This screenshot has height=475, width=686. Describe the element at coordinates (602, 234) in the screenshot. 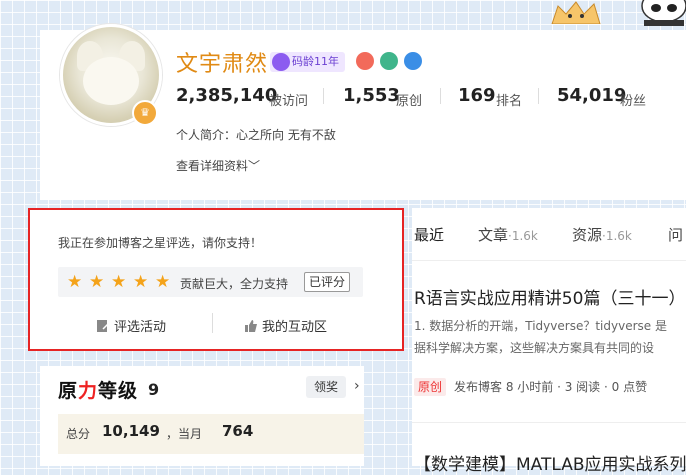

I see `tab-resources: 资源·1.6k` at that location.